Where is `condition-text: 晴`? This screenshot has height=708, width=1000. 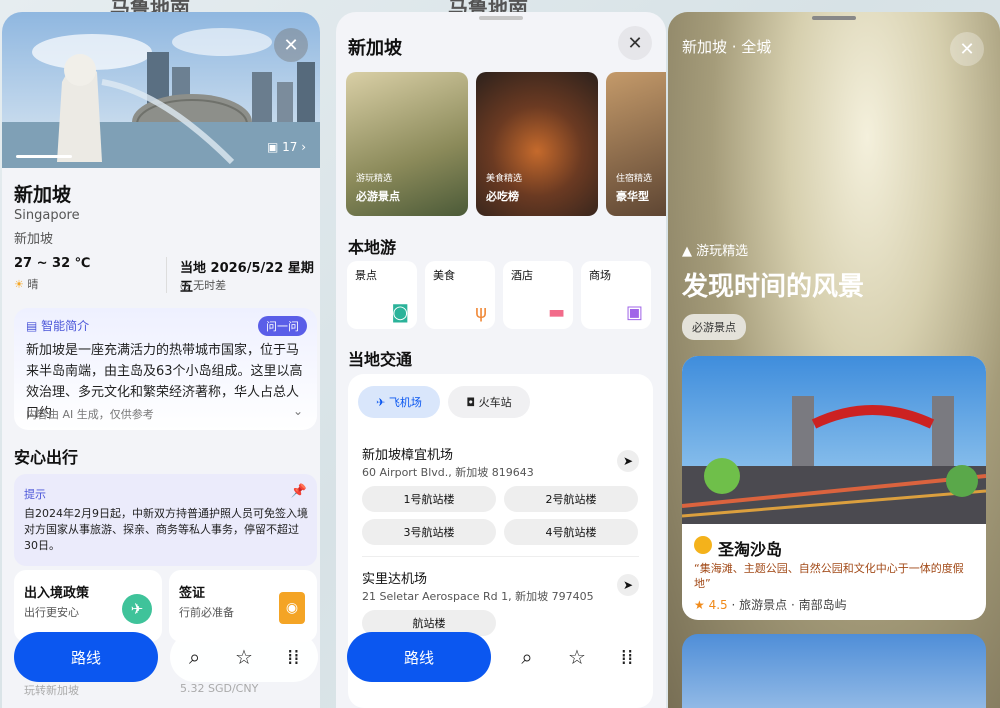 condition-text: 晴 is located at coordinates (33, 284).